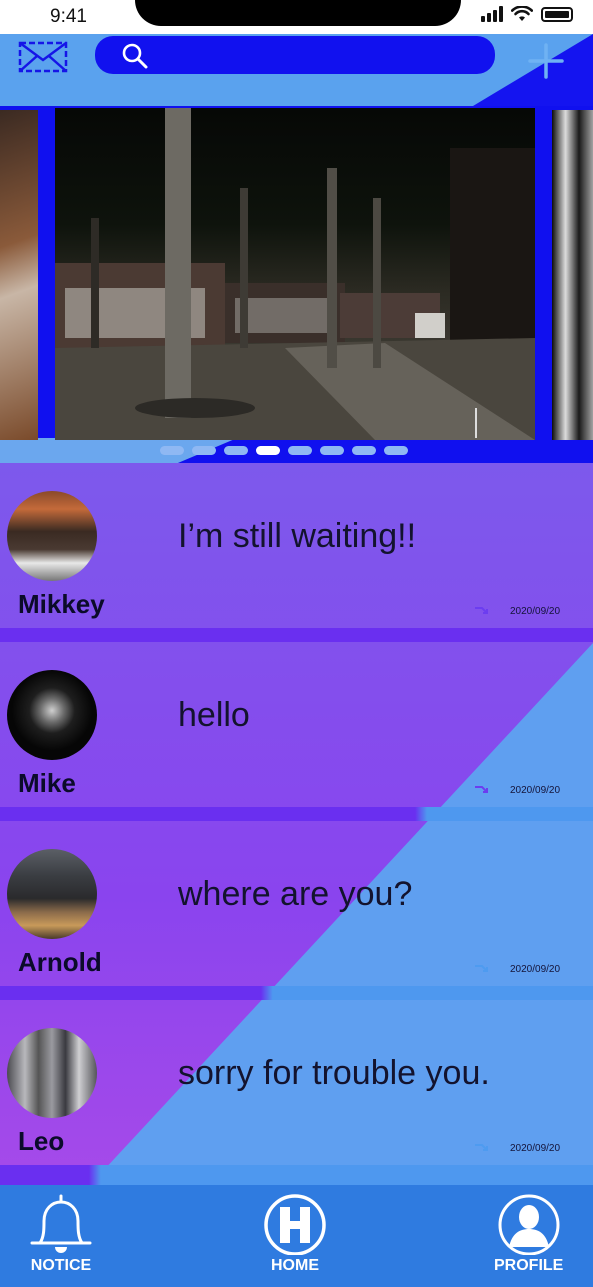 This screenshot has width=593, height=1287. I want to click on nav-home-label: HOME, so click(295, 1265).